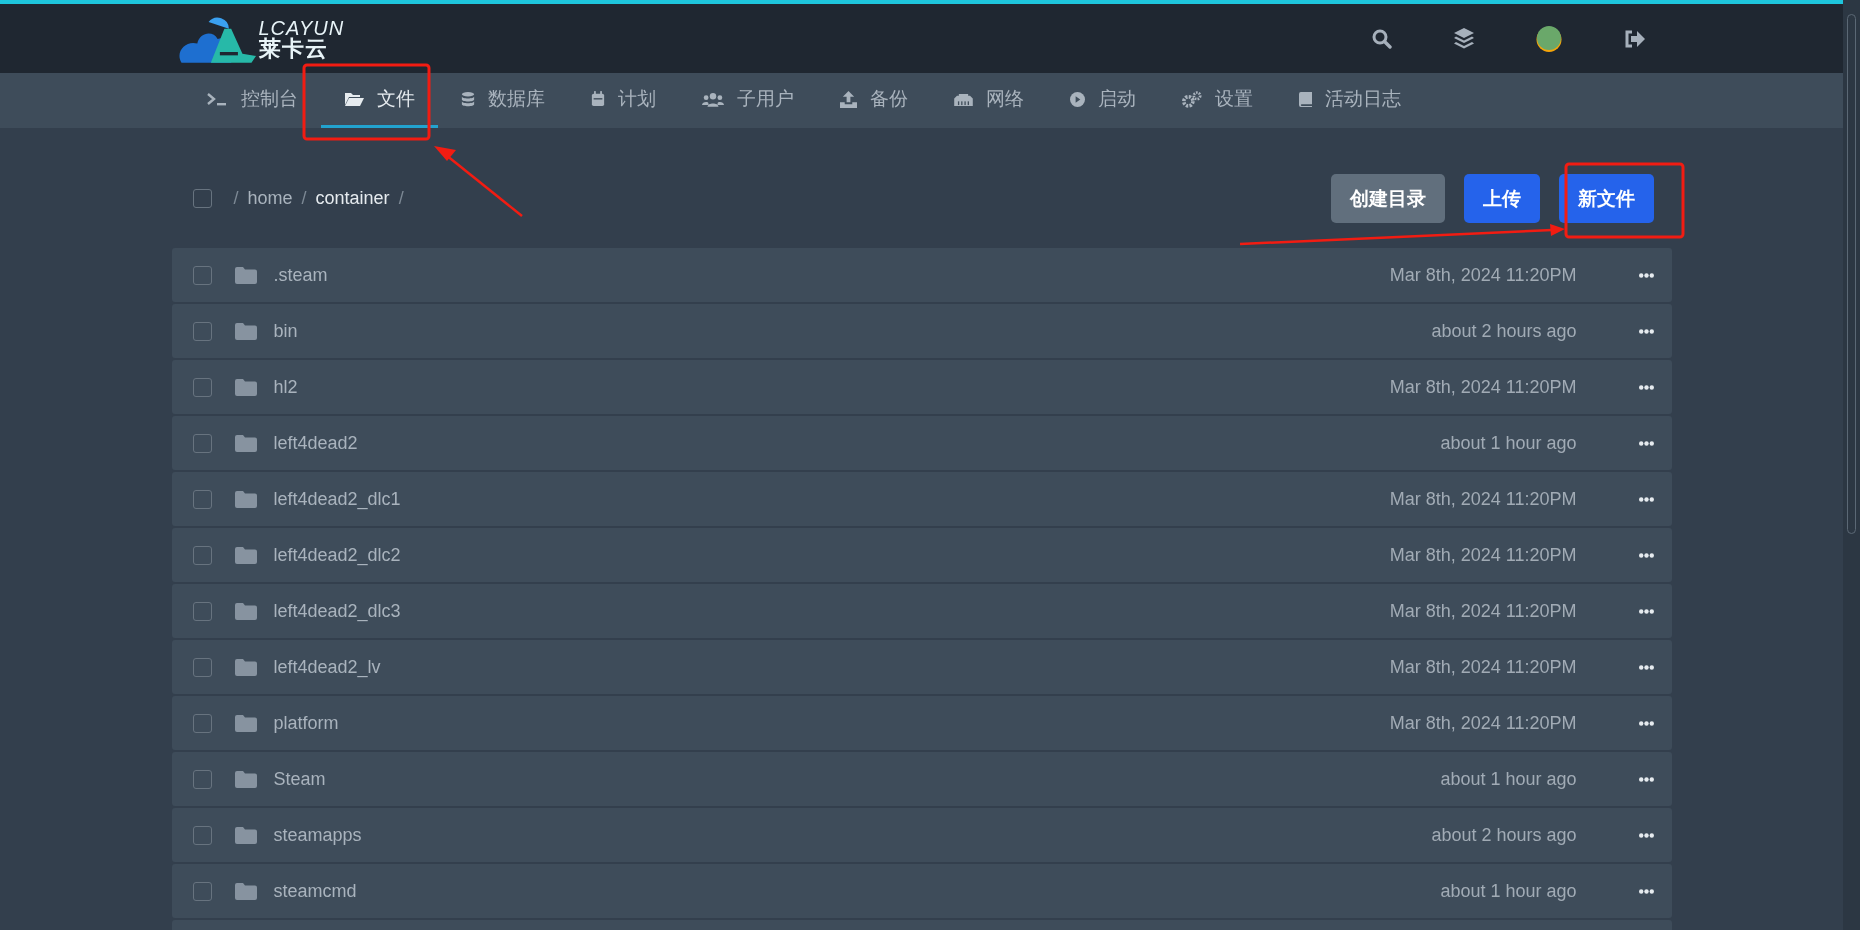 The height and width of the screenshot is (930, 1860). Describe the element at coordinates (712, 99) in the screenshot. I see `users-icon` at that location.